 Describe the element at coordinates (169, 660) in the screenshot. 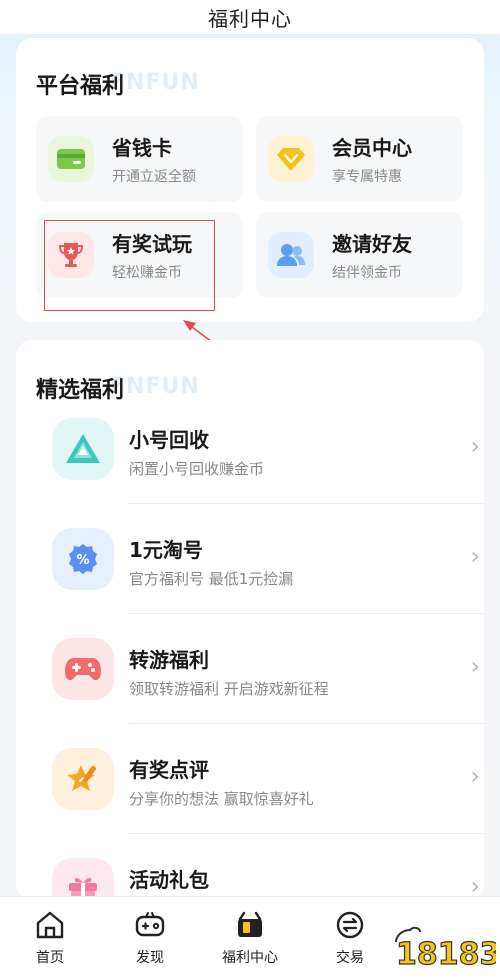

I see `item-name: 转游福利` at that location.